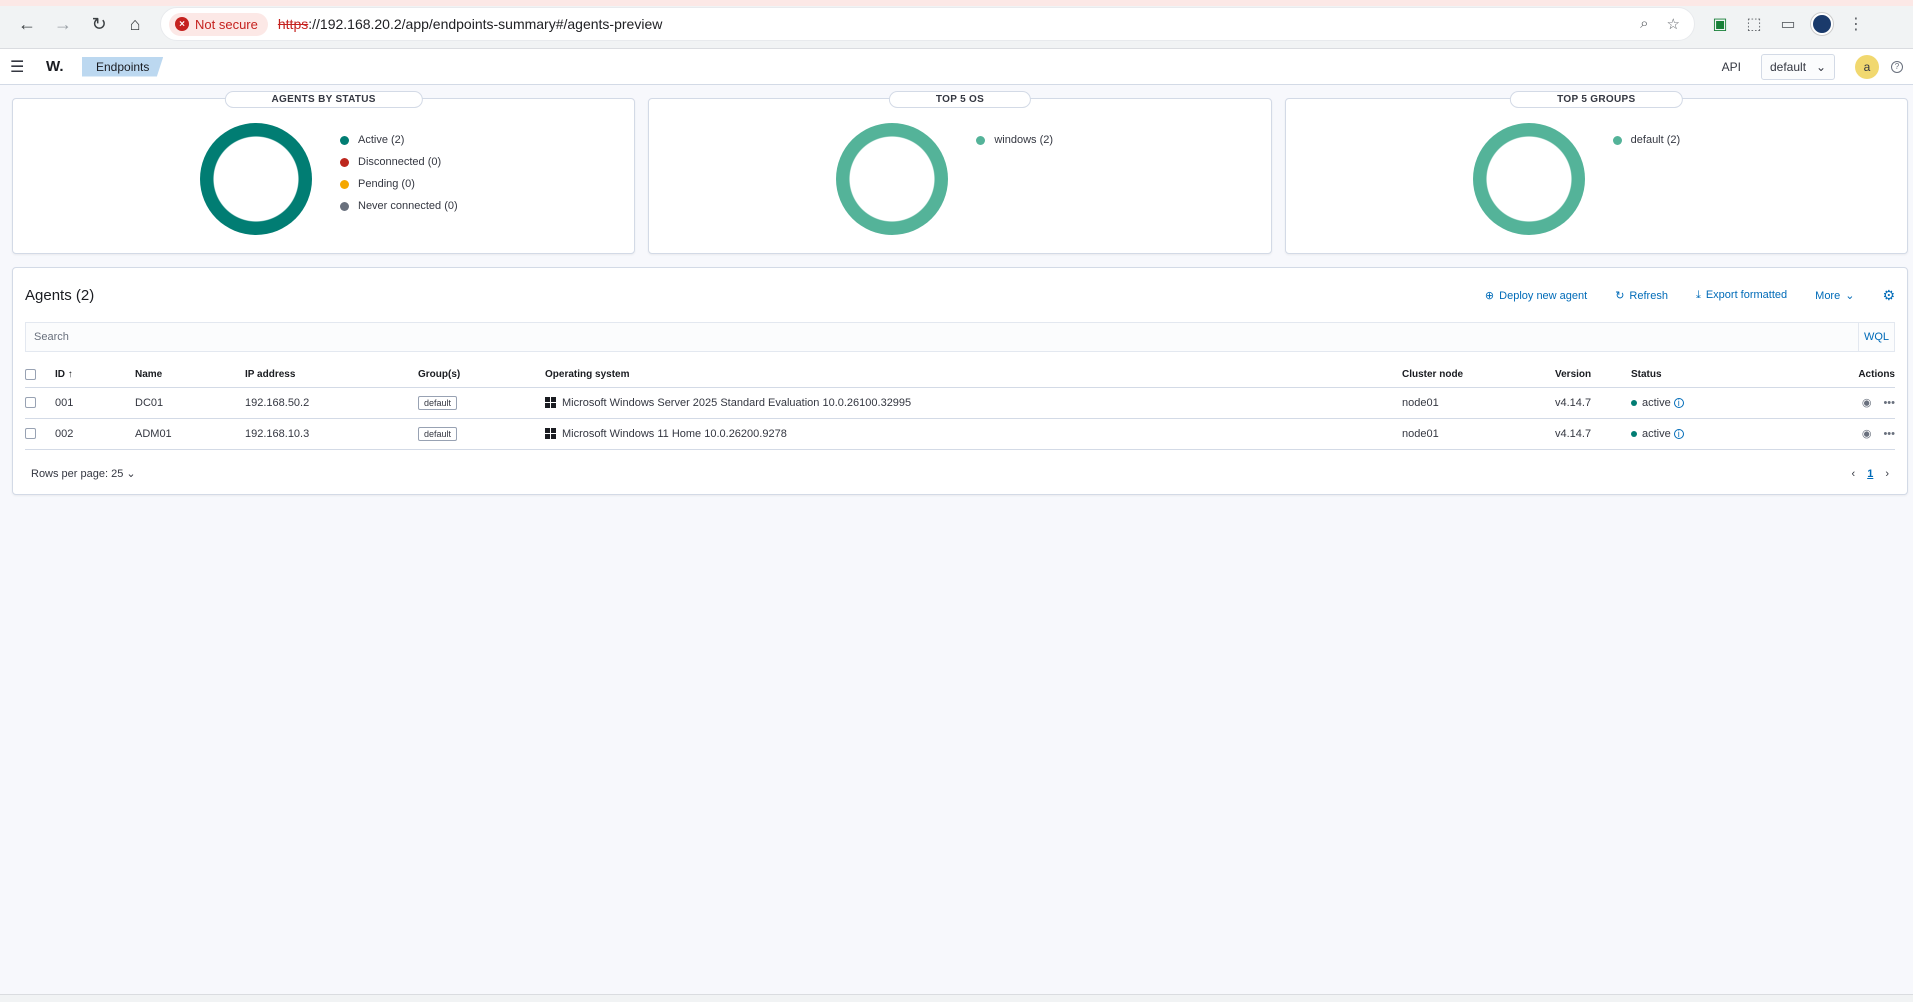 Image resolution: width=1913 pixels, height=1002 pixels. Describe the element at coordinates (61, 66) in the screenshot. I see `app-logo: W.` at that location.